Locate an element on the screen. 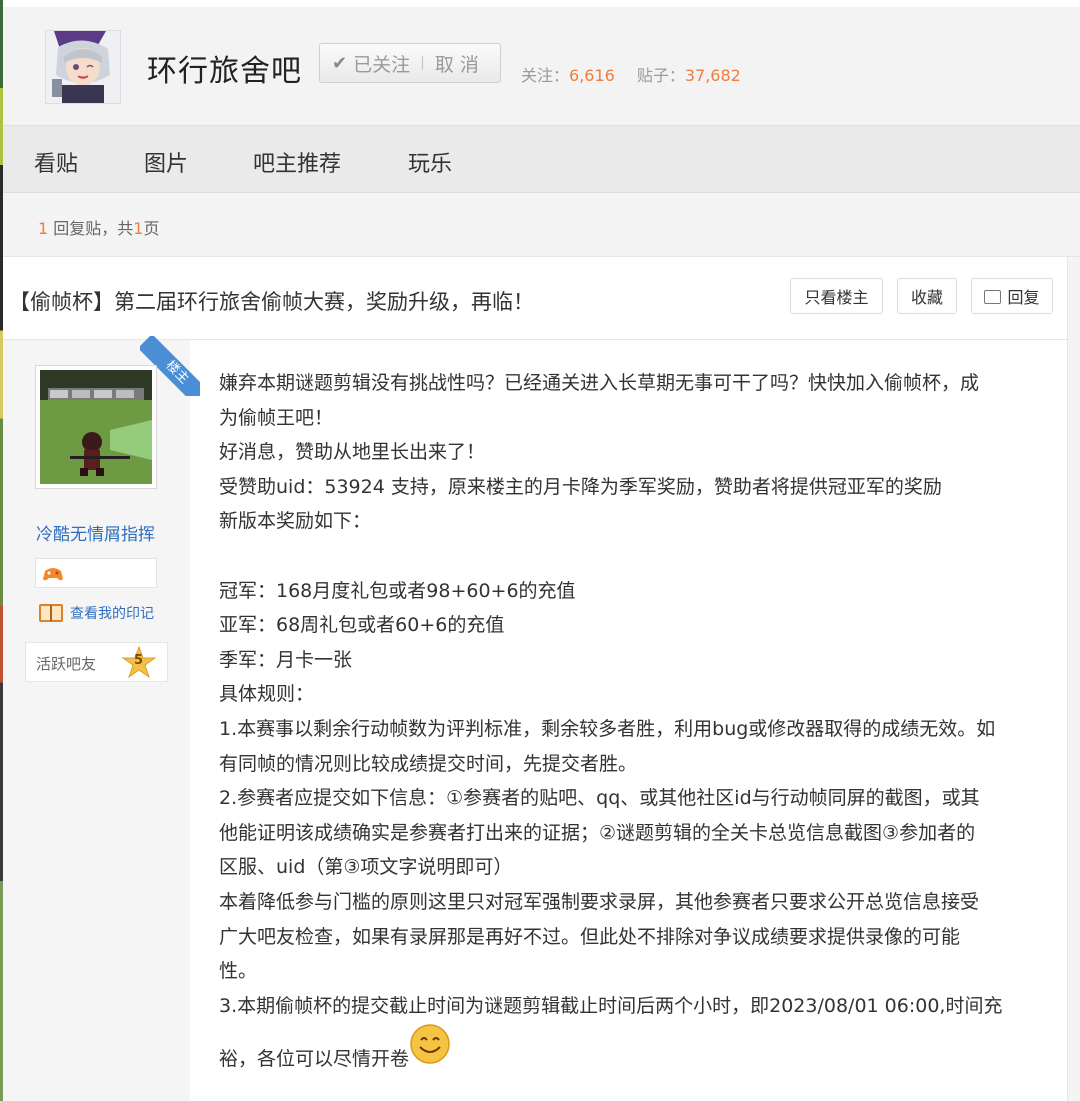  comment-icon is located at coordinates (993, 297).